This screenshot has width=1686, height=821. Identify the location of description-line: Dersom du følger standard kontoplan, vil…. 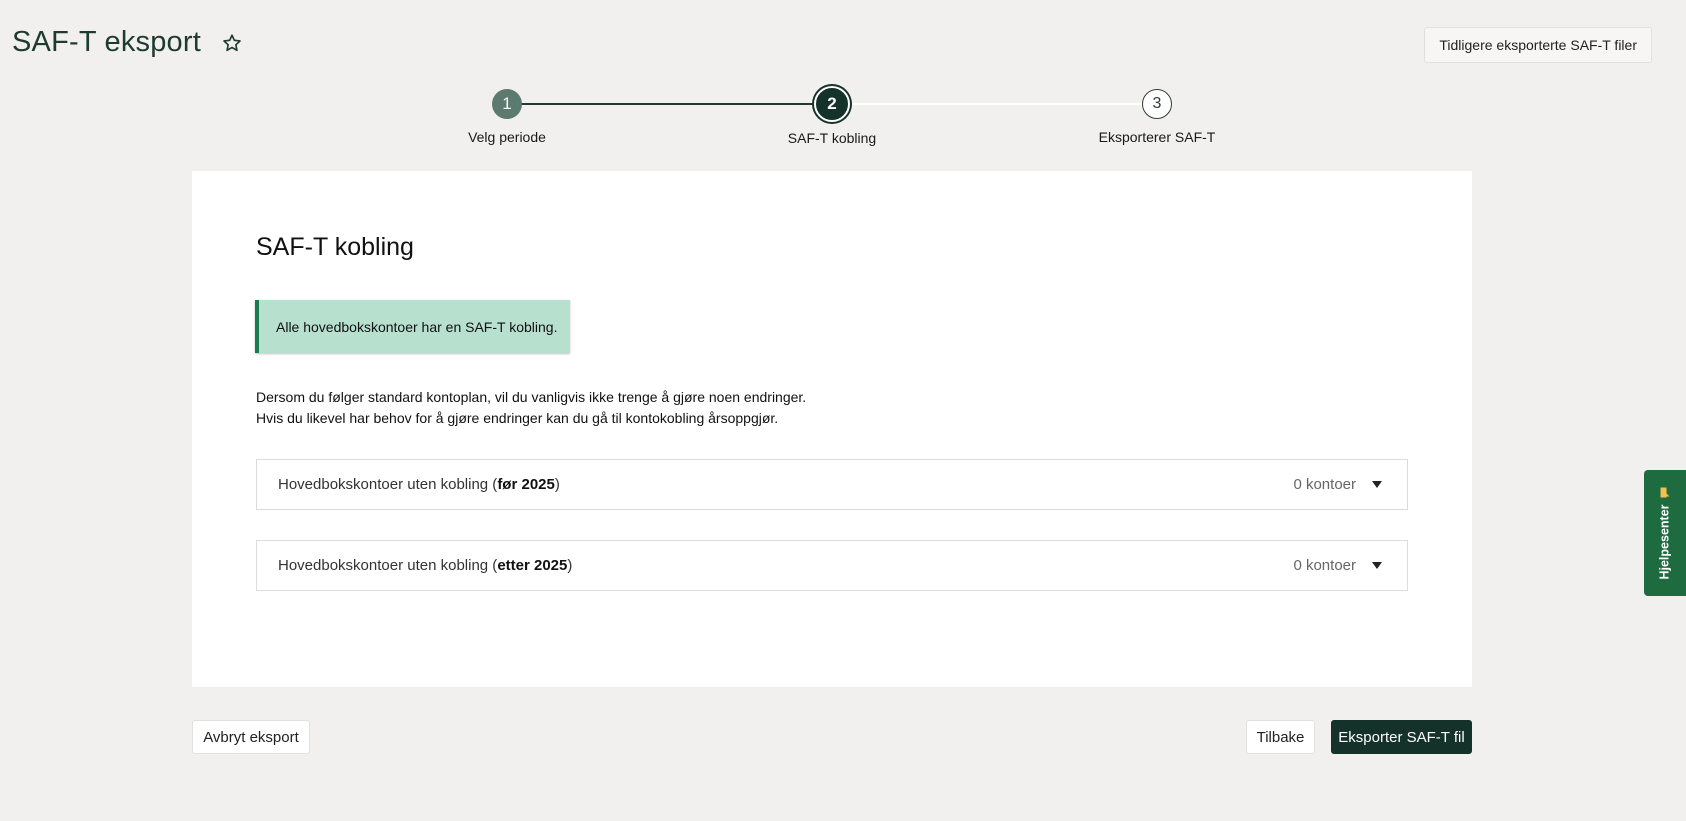
(531, 397).